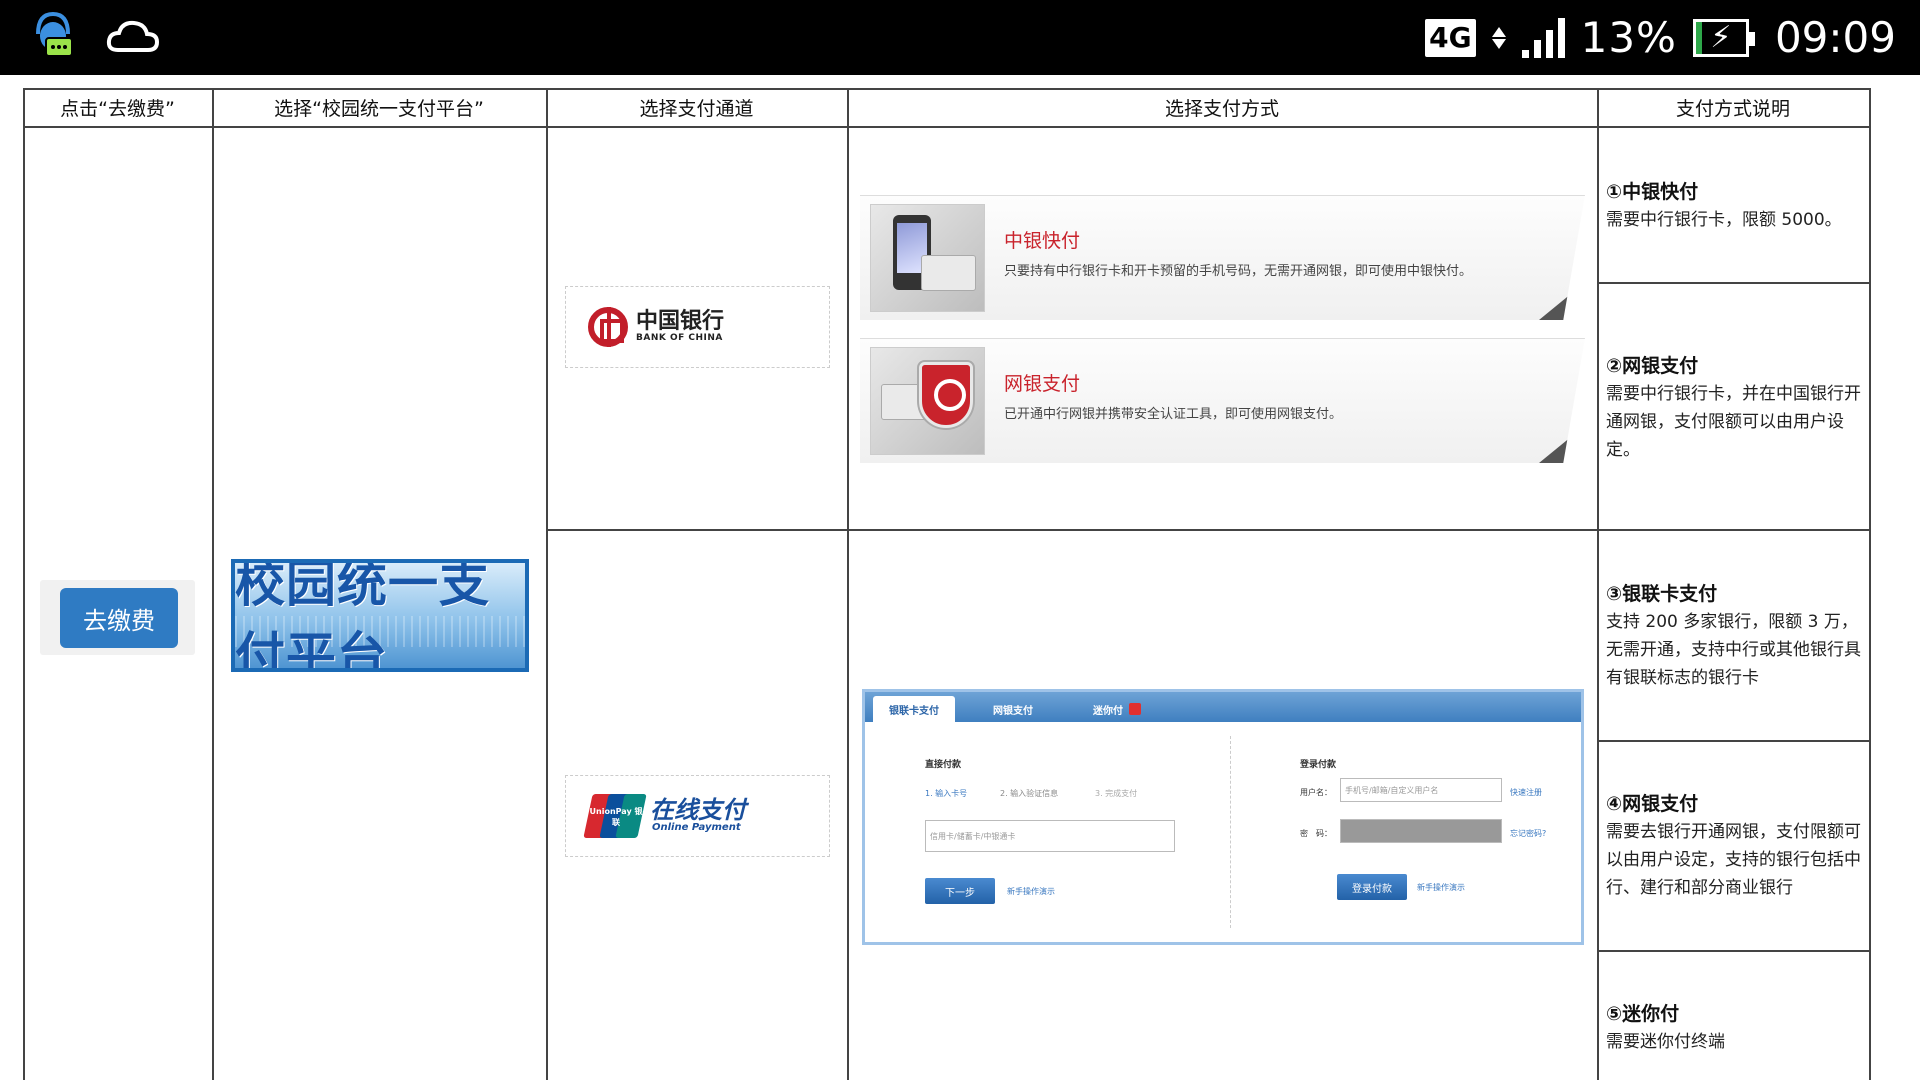 The image size is (1920, 1080). What do you see at coordinates (1173, 414) in the screenshot?
I see `method-description: 已开通中行网银并携带安全认证工具，即可使用网银支付。` at bounding box center [1173, 414].